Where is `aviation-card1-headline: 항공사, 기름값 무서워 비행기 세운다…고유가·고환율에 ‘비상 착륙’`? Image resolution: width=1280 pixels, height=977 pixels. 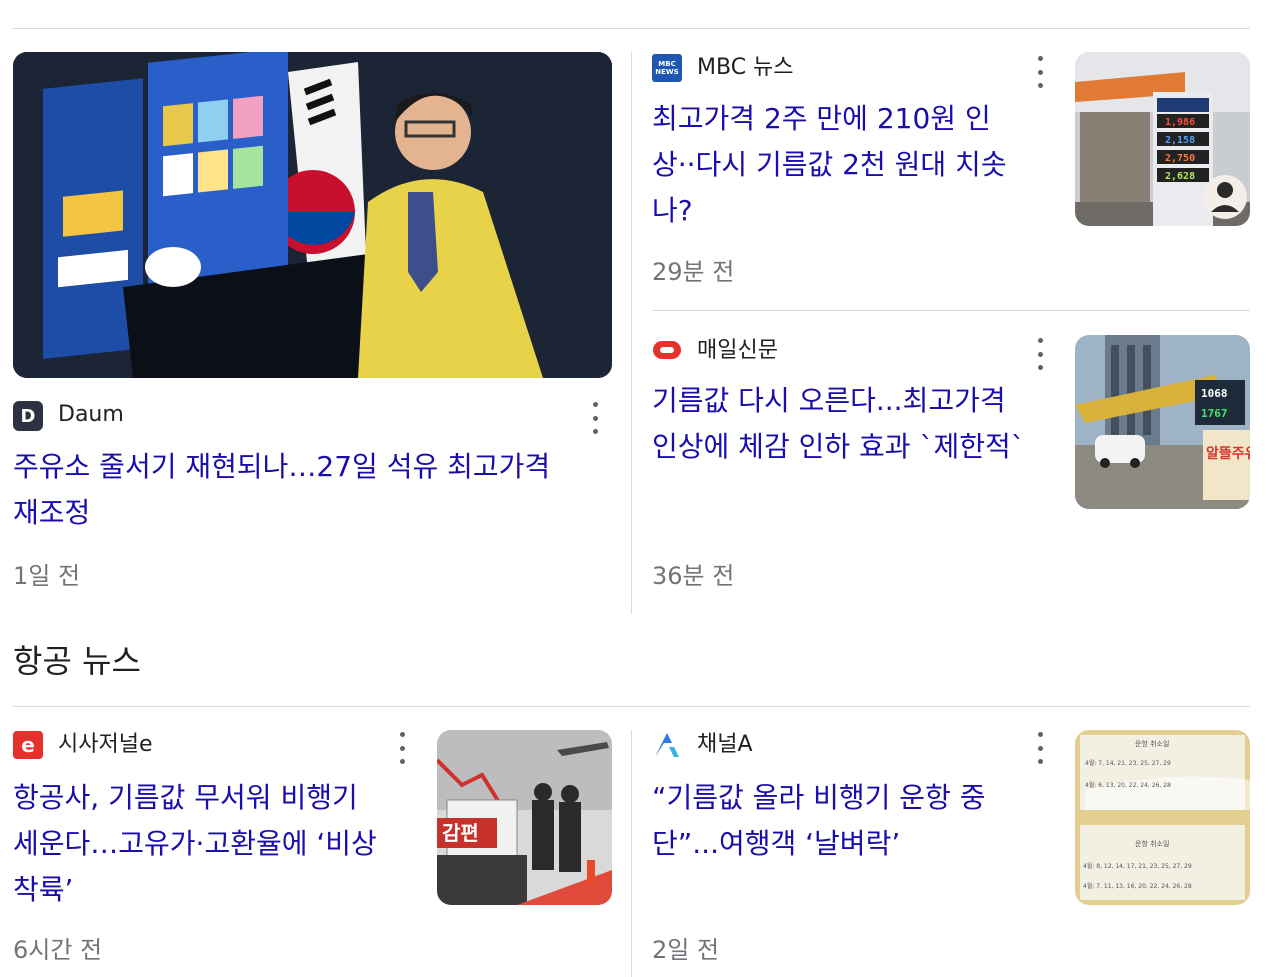 aviation-card1-headline: 항공사, 기름값 무서워 비행기 세운다…고유가·고환율에 ‘비상 착륙’ is located at coordinates (218, 844).